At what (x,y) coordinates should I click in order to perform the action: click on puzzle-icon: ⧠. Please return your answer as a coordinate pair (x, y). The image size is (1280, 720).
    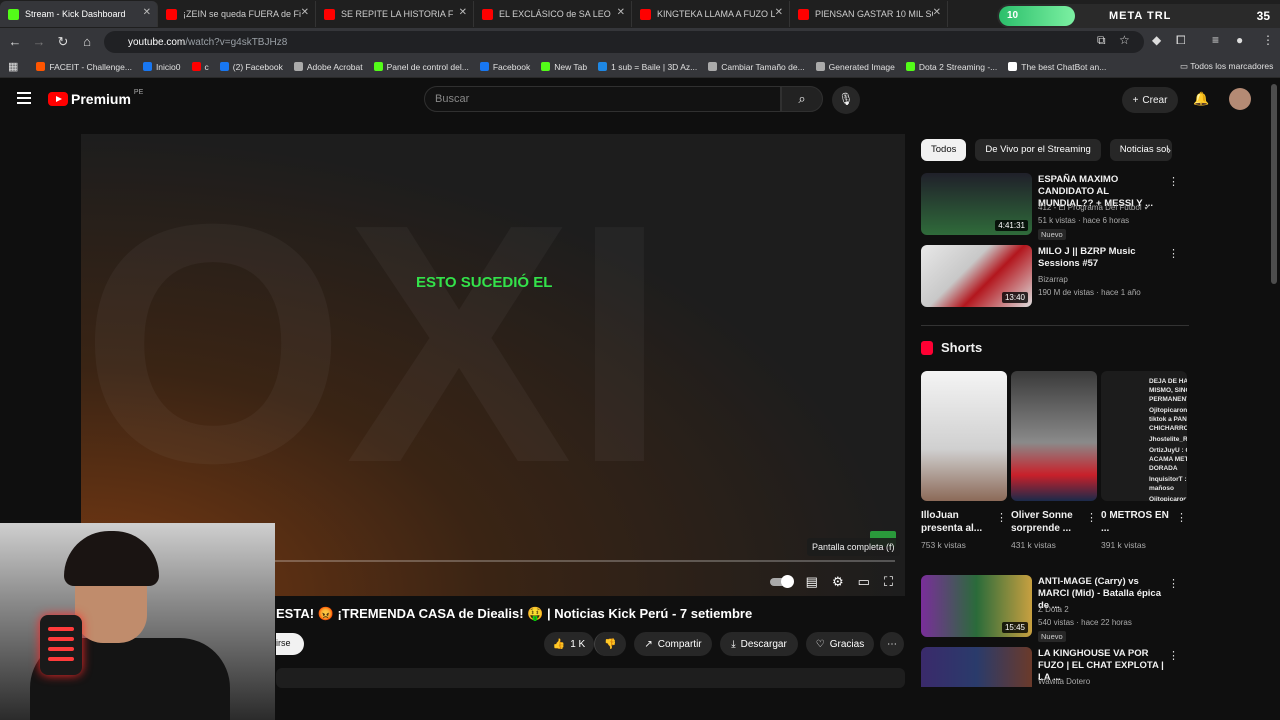
    Looking at the image, I should click on (1181, 40).